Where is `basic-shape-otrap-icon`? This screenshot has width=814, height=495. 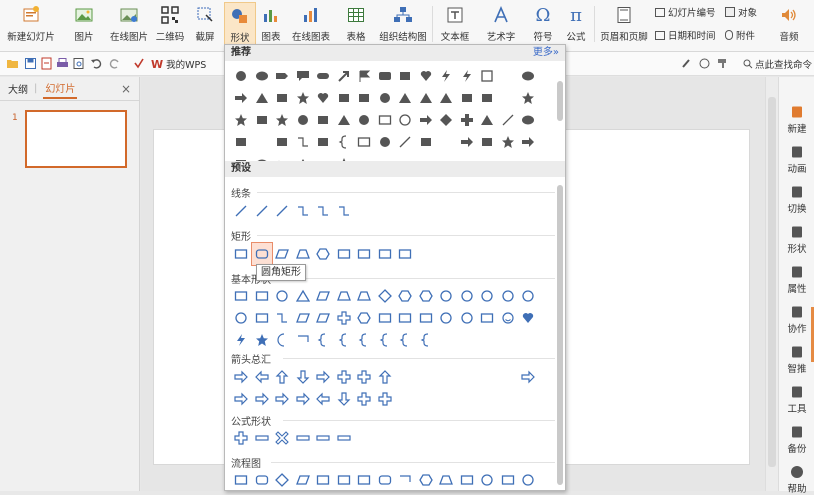
basic-shape-otrap-icon is located at coordinates (364, 296).